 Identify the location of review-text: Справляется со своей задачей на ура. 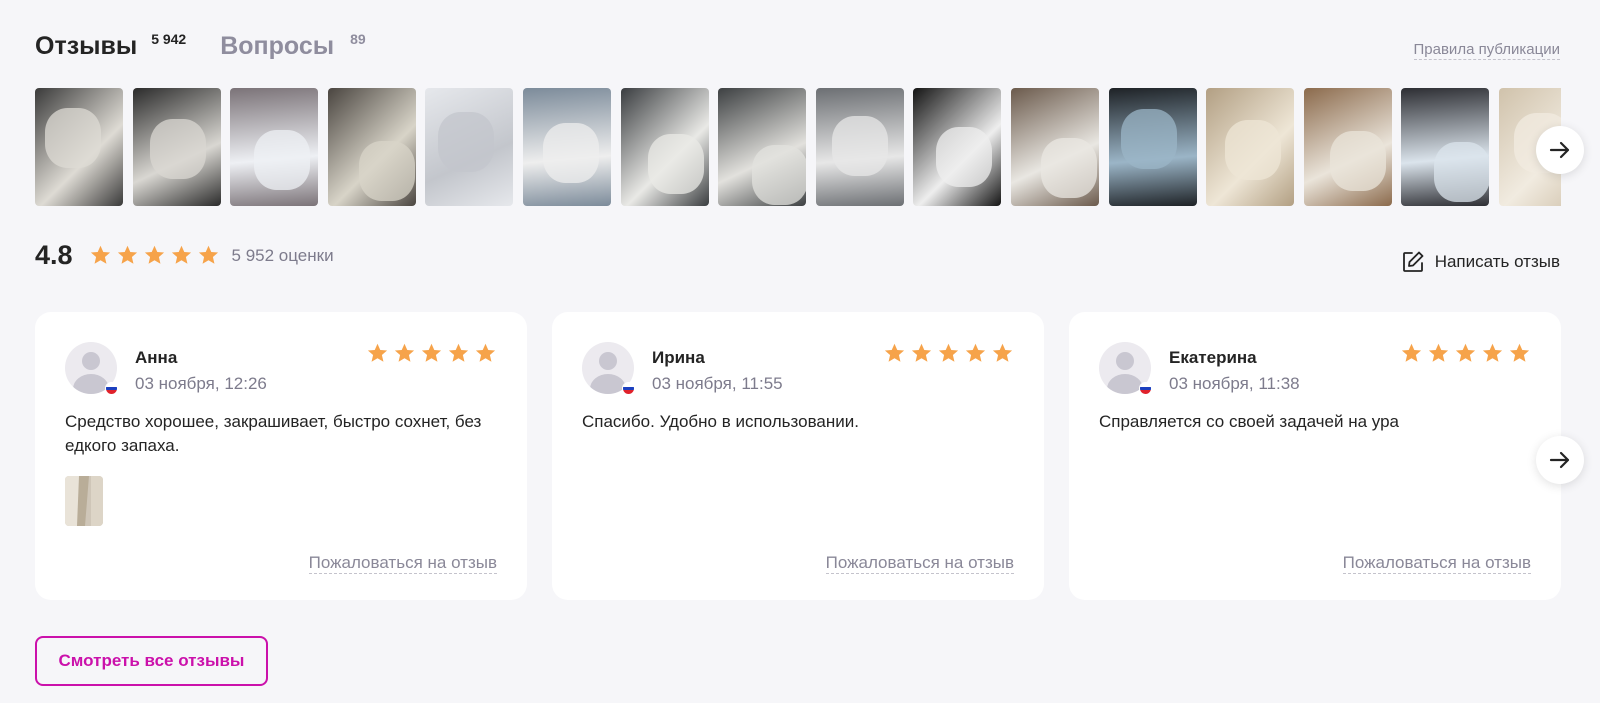
(1249, 421).